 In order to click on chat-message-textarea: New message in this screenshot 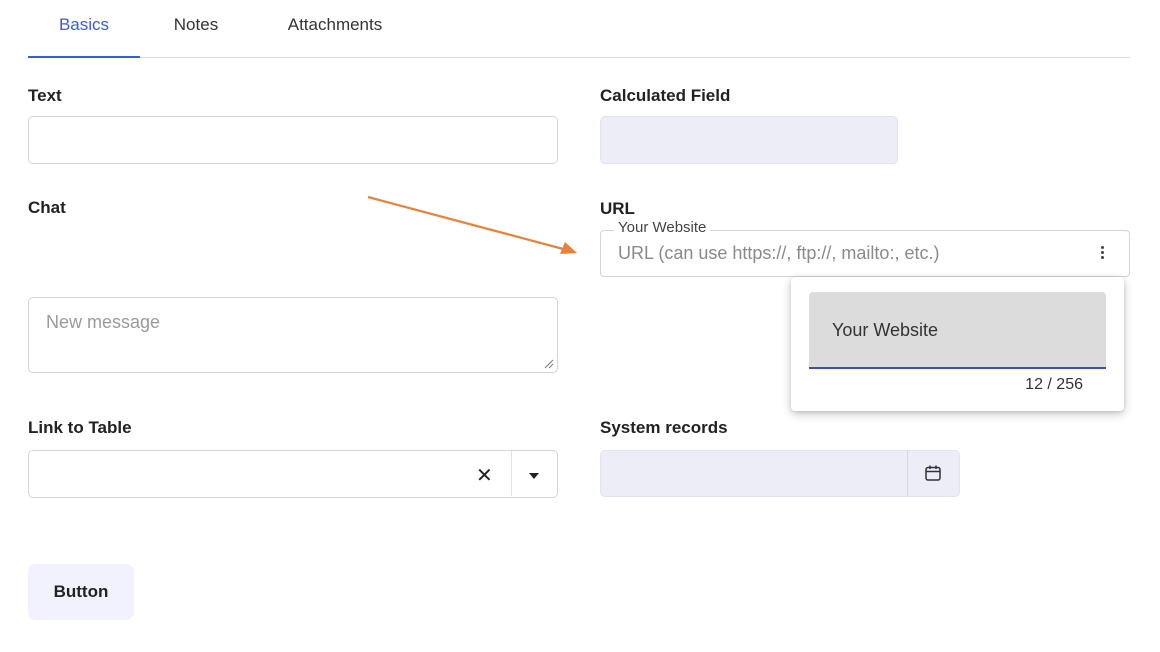, I will do `click(293, 335)`.